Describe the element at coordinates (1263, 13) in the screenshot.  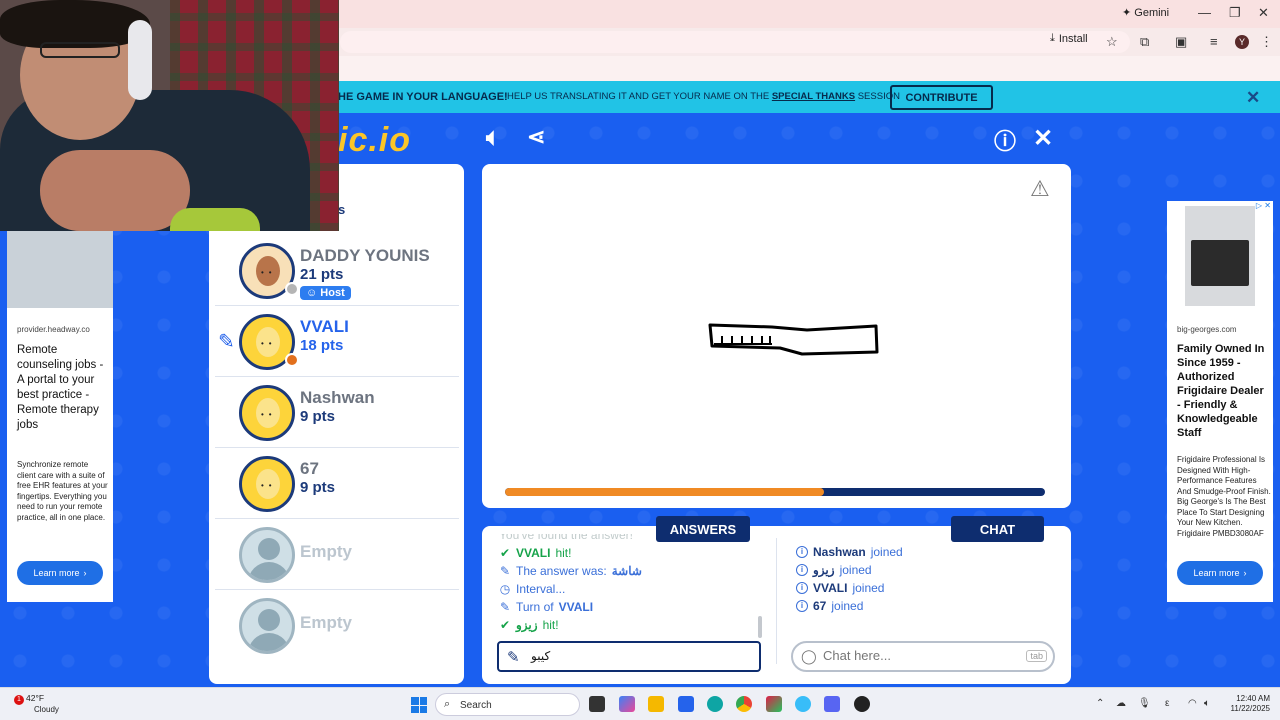
I see `close-window-icon: ✕` at that location.